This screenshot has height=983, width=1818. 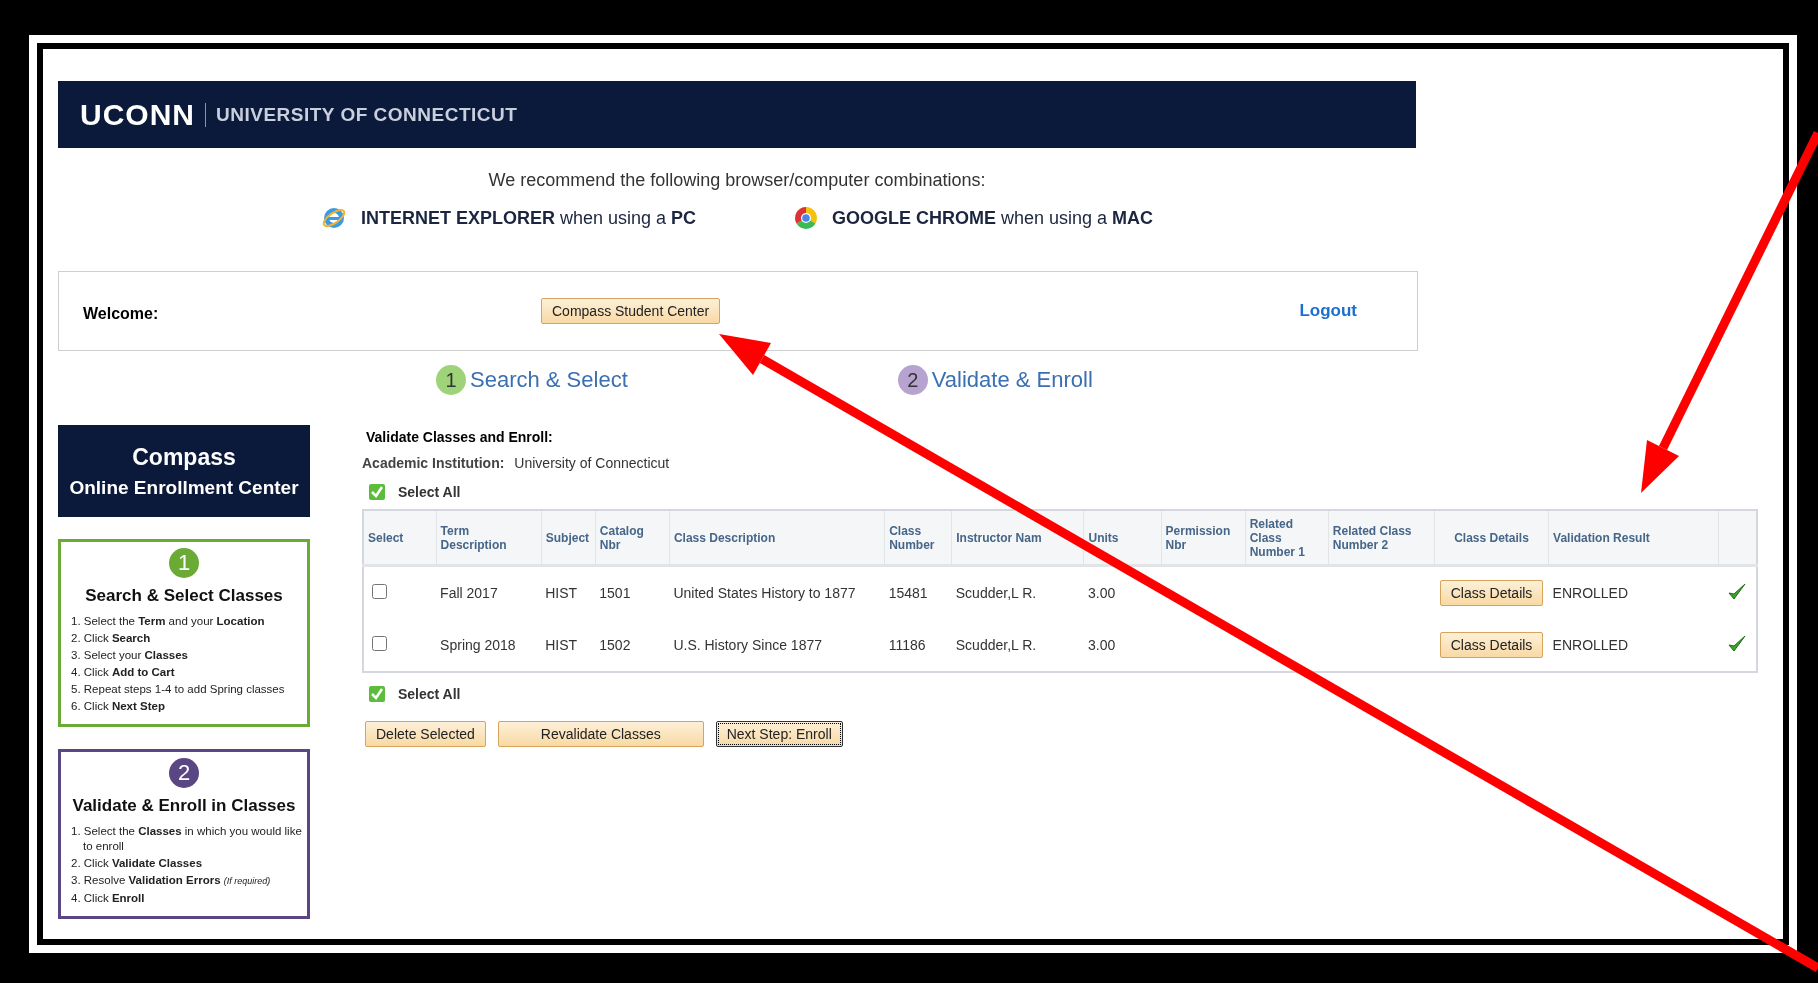 I want to click on instruction-item: 1. Select the Classes in which you would like to enroll, so click(x=187, y=839).